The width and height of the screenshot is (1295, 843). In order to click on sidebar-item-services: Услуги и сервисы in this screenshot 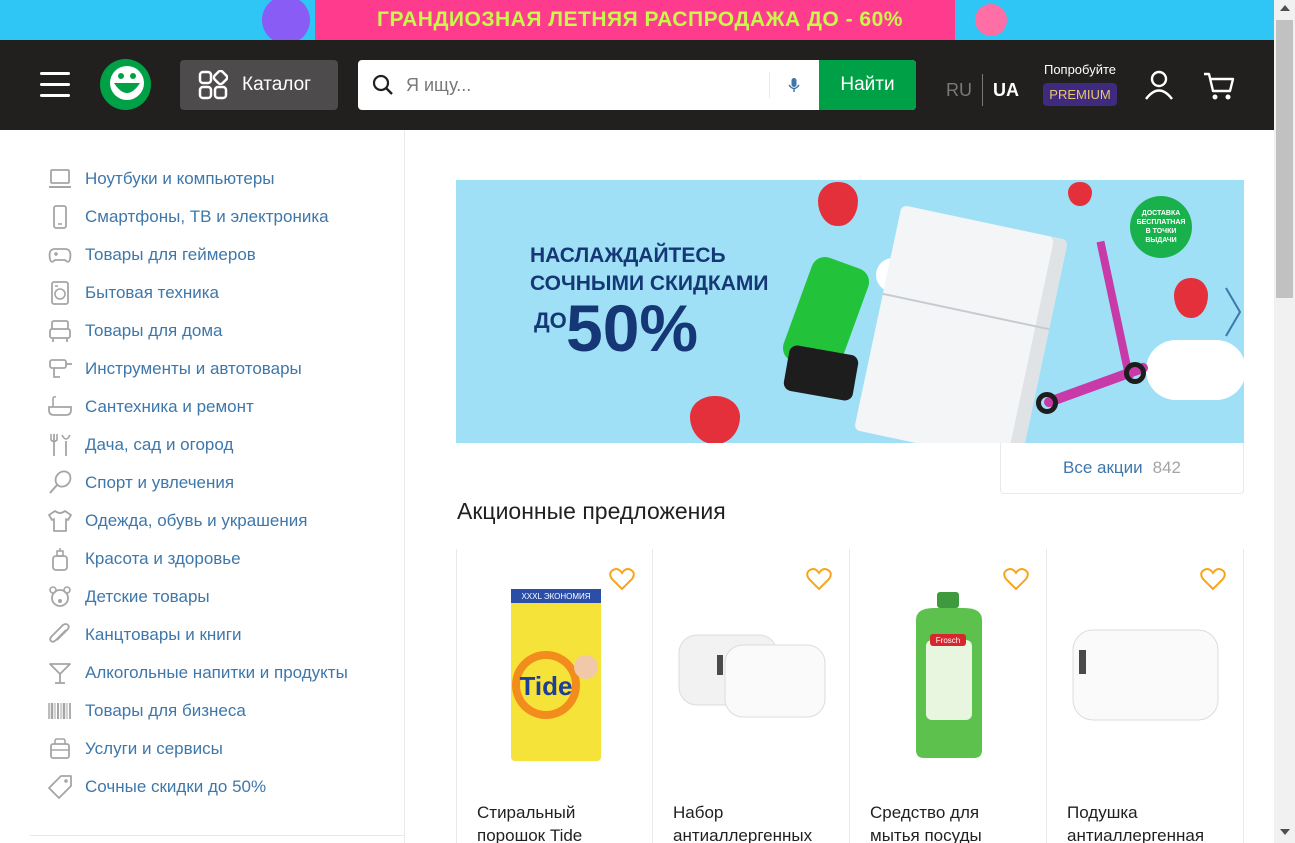, I will do `click(196, 749)`.